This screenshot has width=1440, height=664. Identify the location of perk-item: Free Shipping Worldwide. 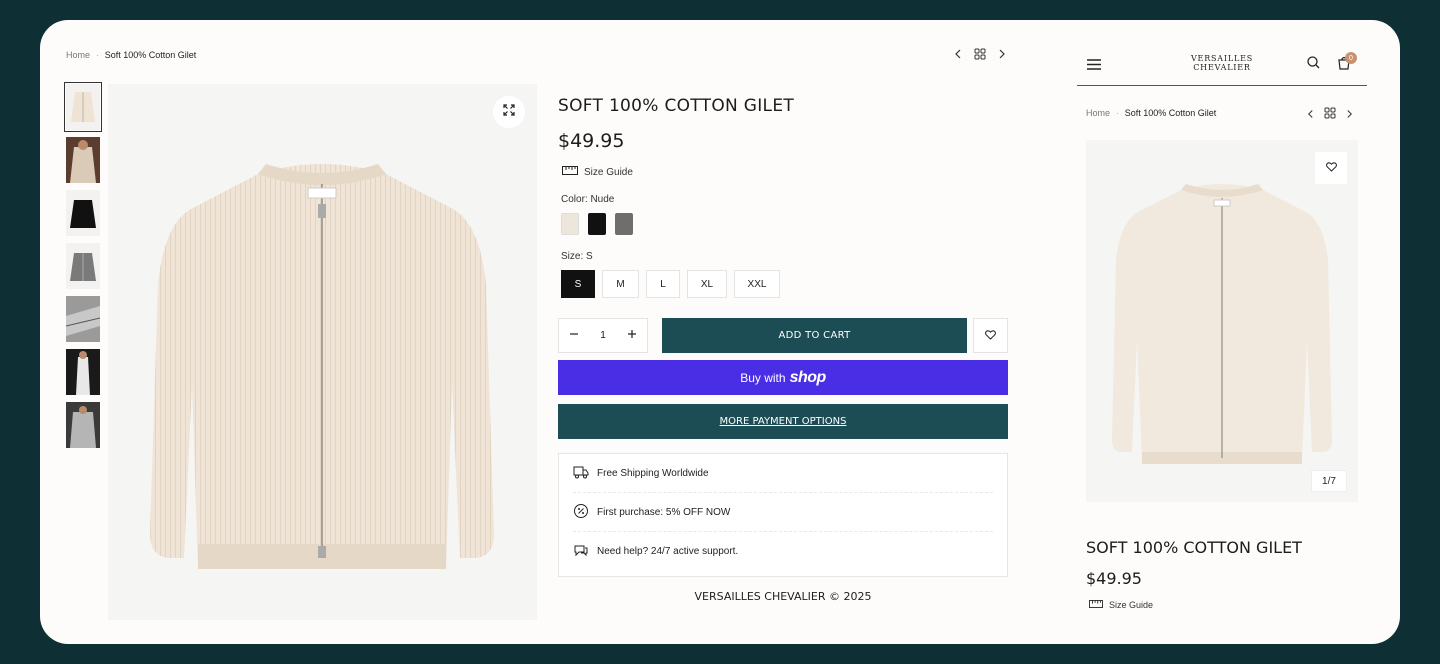
(783, 473).